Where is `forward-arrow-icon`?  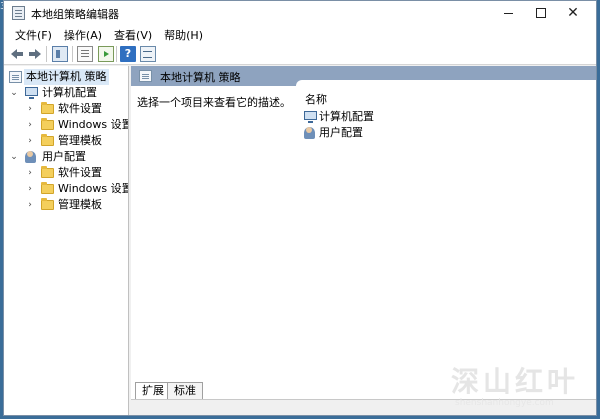 forward-arrow-icon is located at coordinates (35, 54).